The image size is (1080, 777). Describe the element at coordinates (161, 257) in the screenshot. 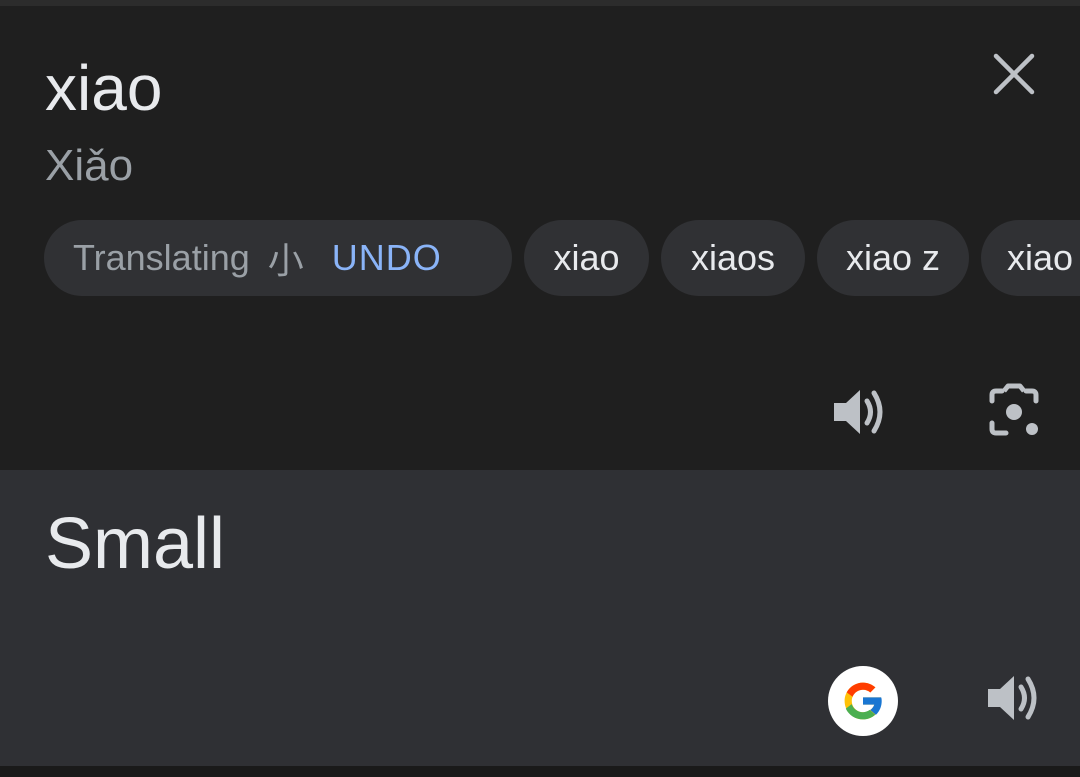

I see `translating-label: Translating` at that location.